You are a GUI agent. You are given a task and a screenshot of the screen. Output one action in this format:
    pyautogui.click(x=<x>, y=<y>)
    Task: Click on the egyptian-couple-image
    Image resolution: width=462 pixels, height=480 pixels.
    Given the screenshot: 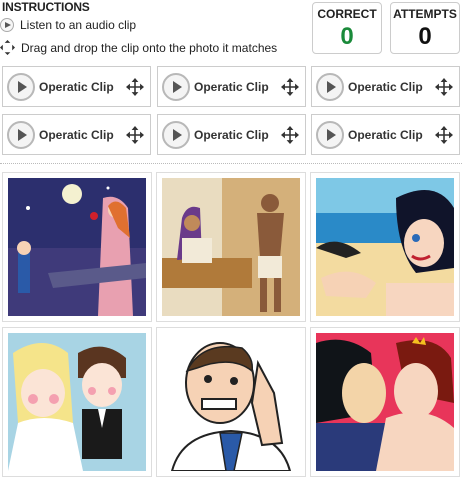 What is the action you would take?
    pyautogui.click(x=231, y=247)
    